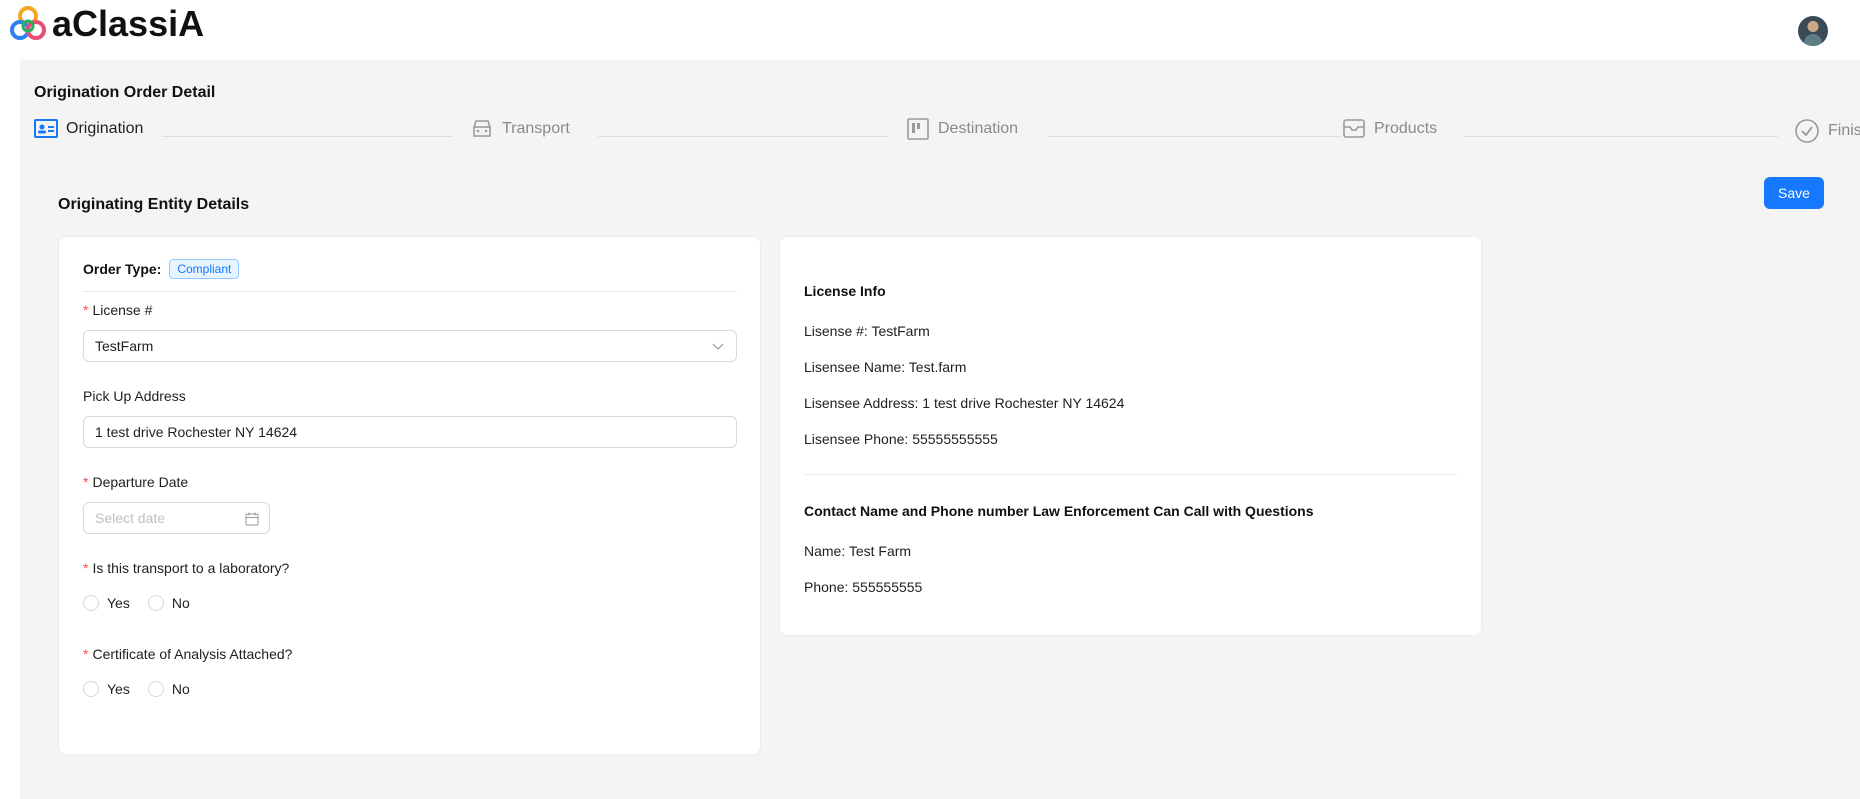  Describe the element at coordinates (482, 128) in the screenshot. I see `truck-icon` at that location.